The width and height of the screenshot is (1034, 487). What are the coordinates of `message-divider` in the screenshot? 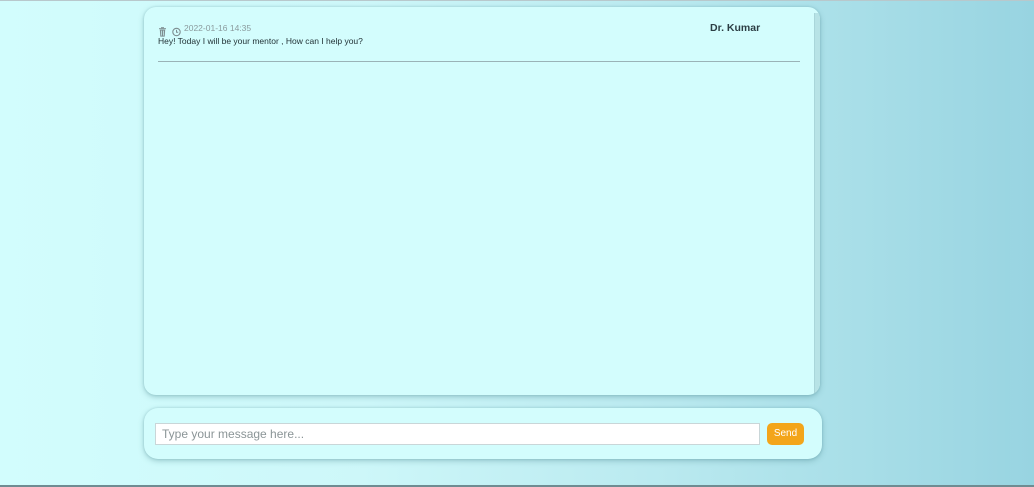 It's located at (479, 61).